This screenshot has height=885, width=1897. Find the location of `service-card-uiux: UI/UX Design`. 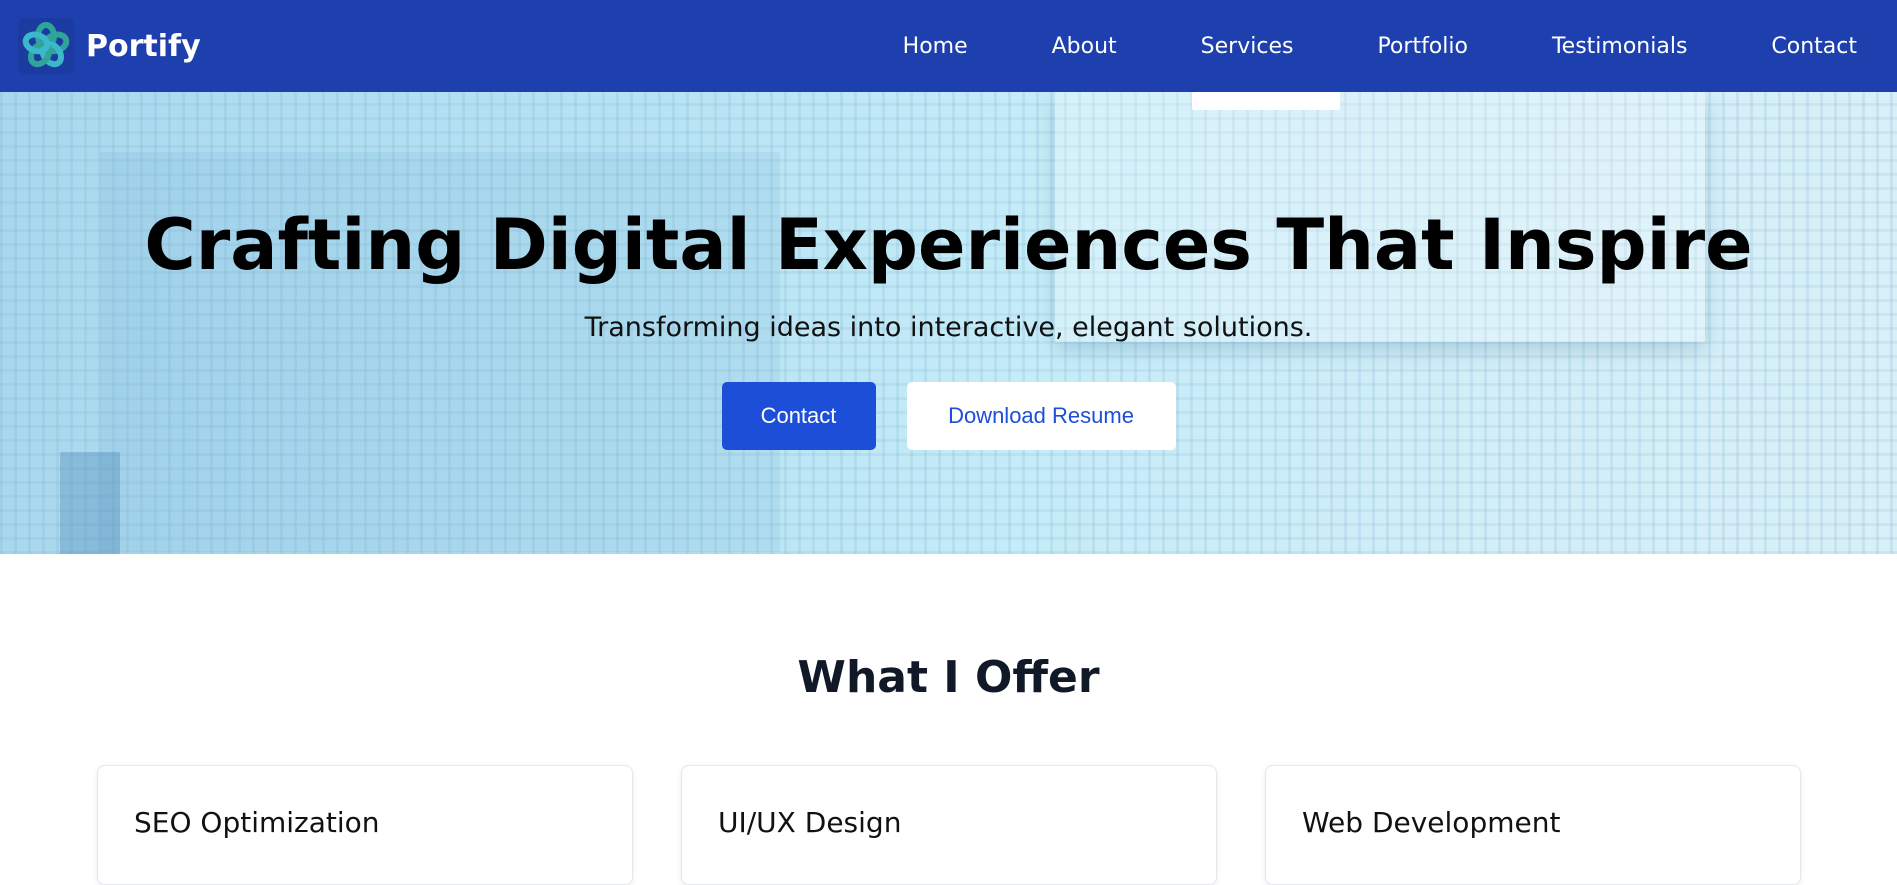

service-card-uiux: UI/UX Design is located at coordinates (949, 825).